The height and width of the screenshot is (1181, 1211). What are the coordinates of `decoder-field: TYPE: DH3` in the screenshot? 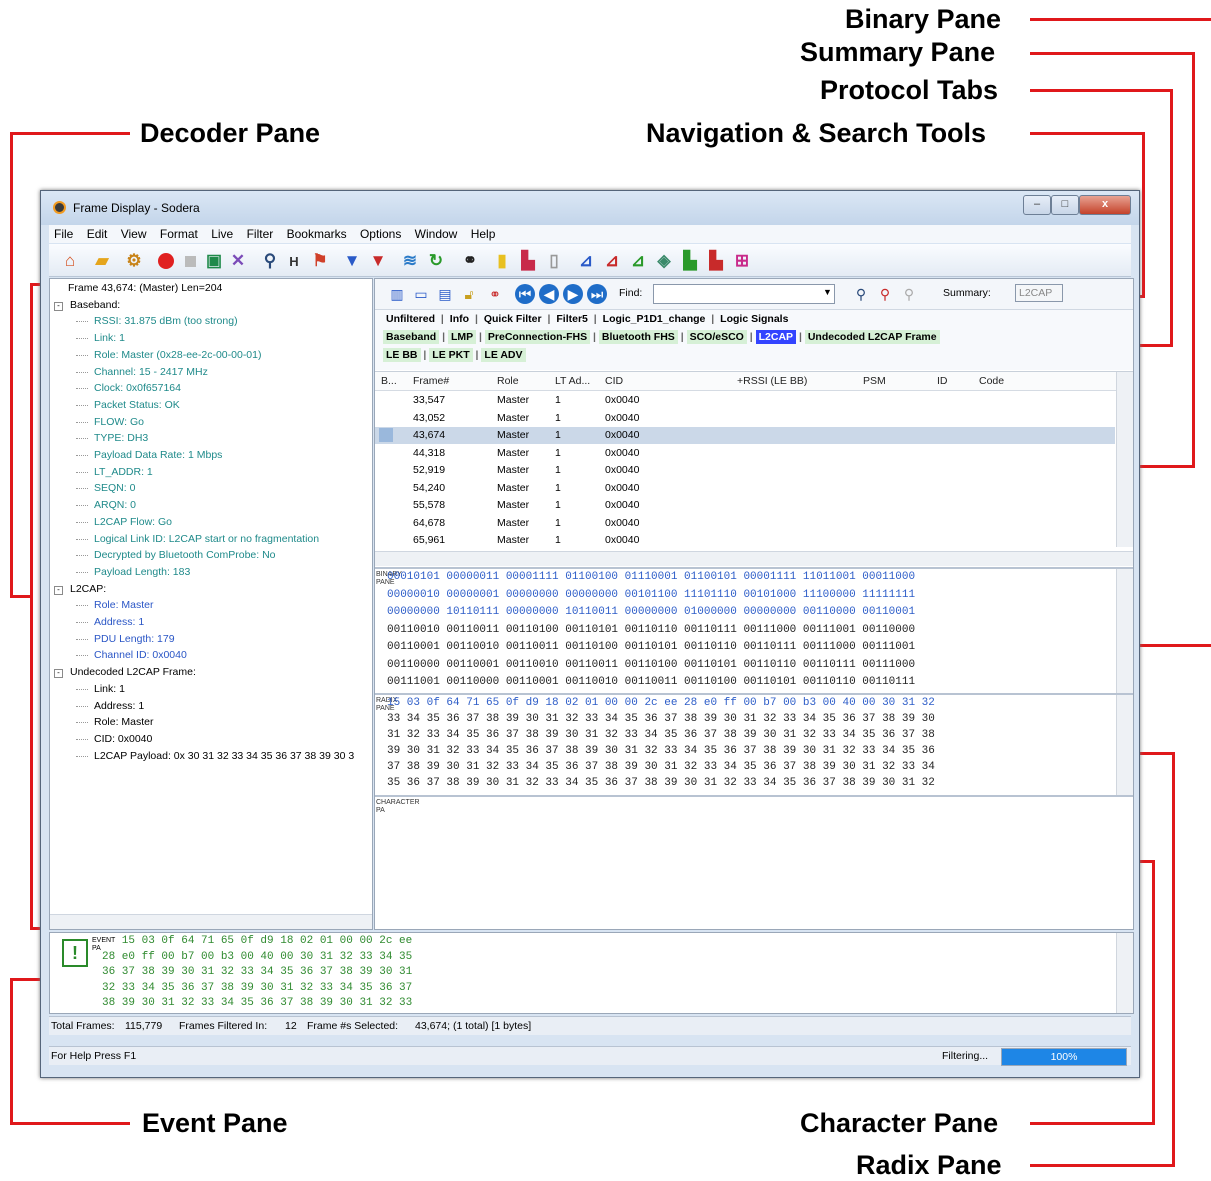 It's located at (121, 438).